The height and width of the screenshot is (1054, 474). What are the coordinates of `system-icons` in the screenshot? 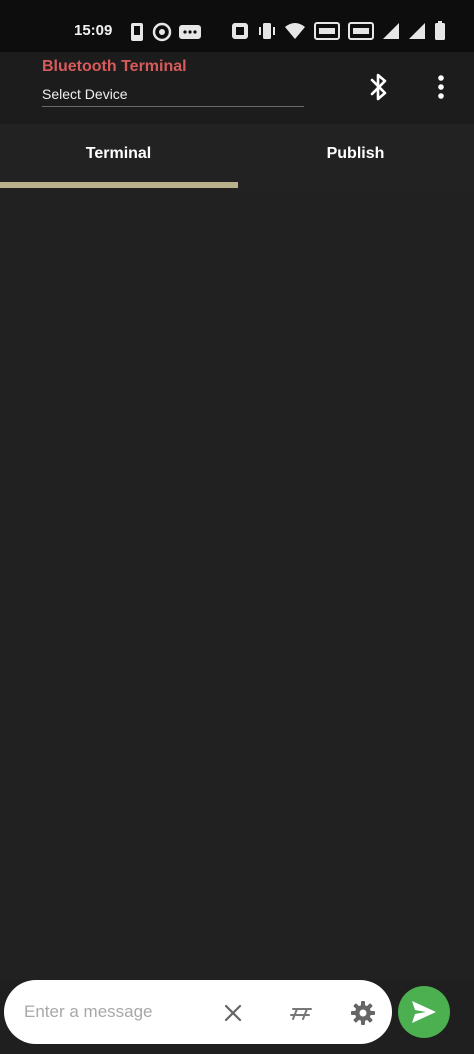 It's located at (338, 31).